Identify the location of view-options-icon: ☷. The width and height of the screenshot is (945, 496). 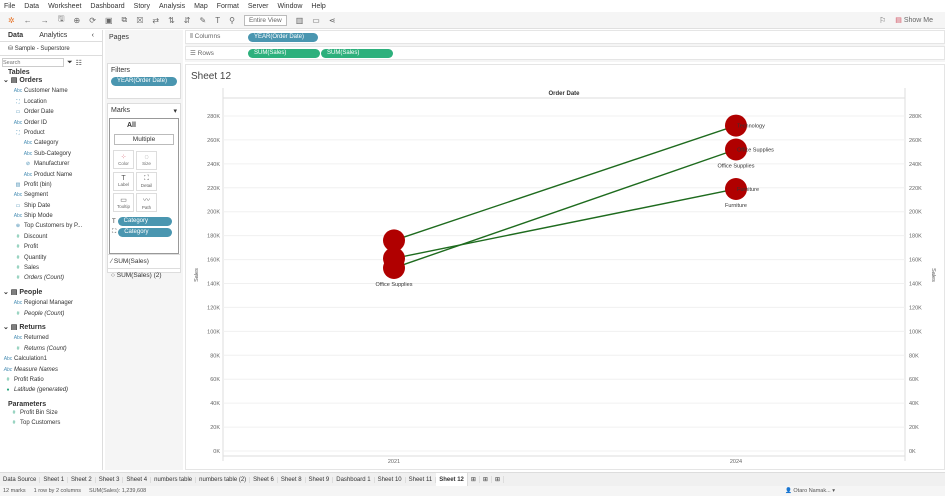
(79, 63).